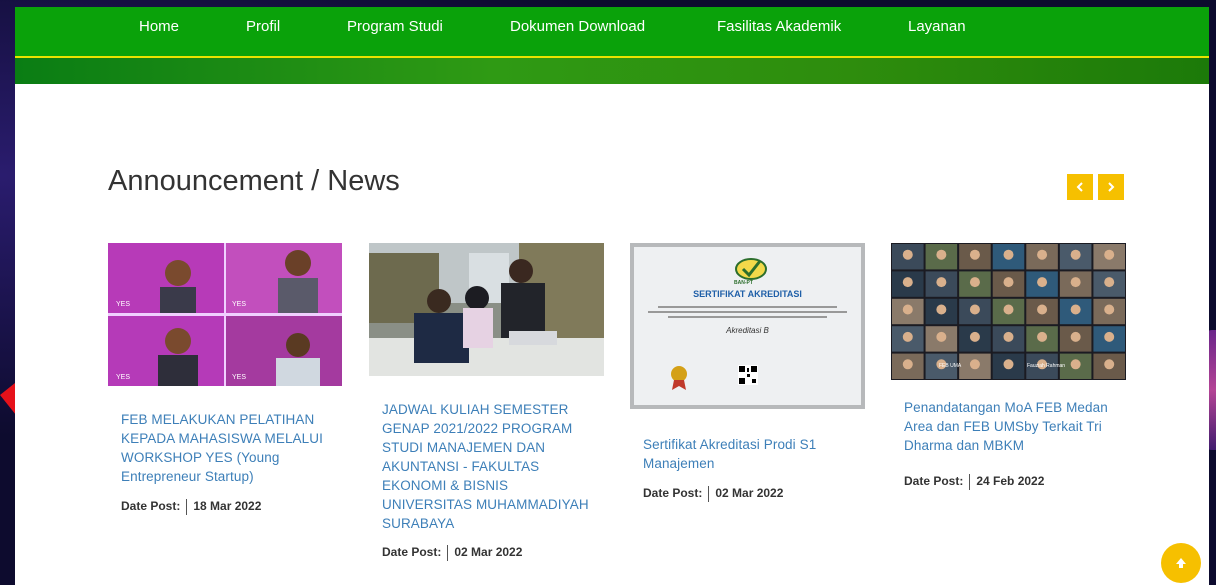 The width and height of the screenshot is (1216, 585). Describe the element at coordinates (747, 330) in the screenshot. I see `certificate-grade: Akreditasi B` at that location.